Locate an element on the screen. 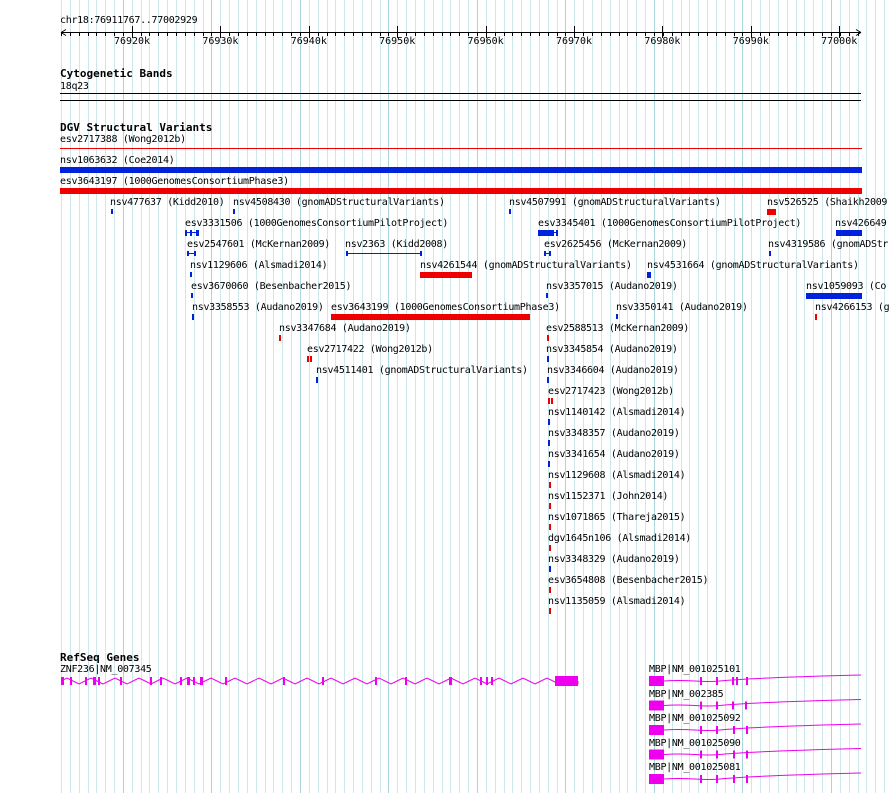 This screenshot has height=793, width=890. gene-label: MBP|NM_001025092 is located at coordinates (695, 718).